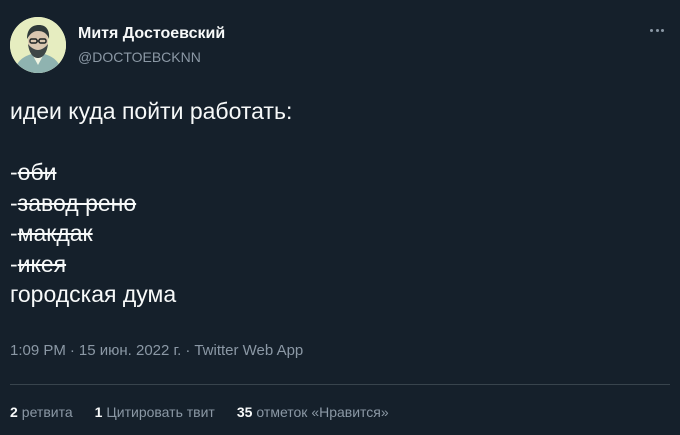 This screenshot has width=680, height=435. I want to click on tweet-date: 15 июн. 2022 г., so click(130, 350).